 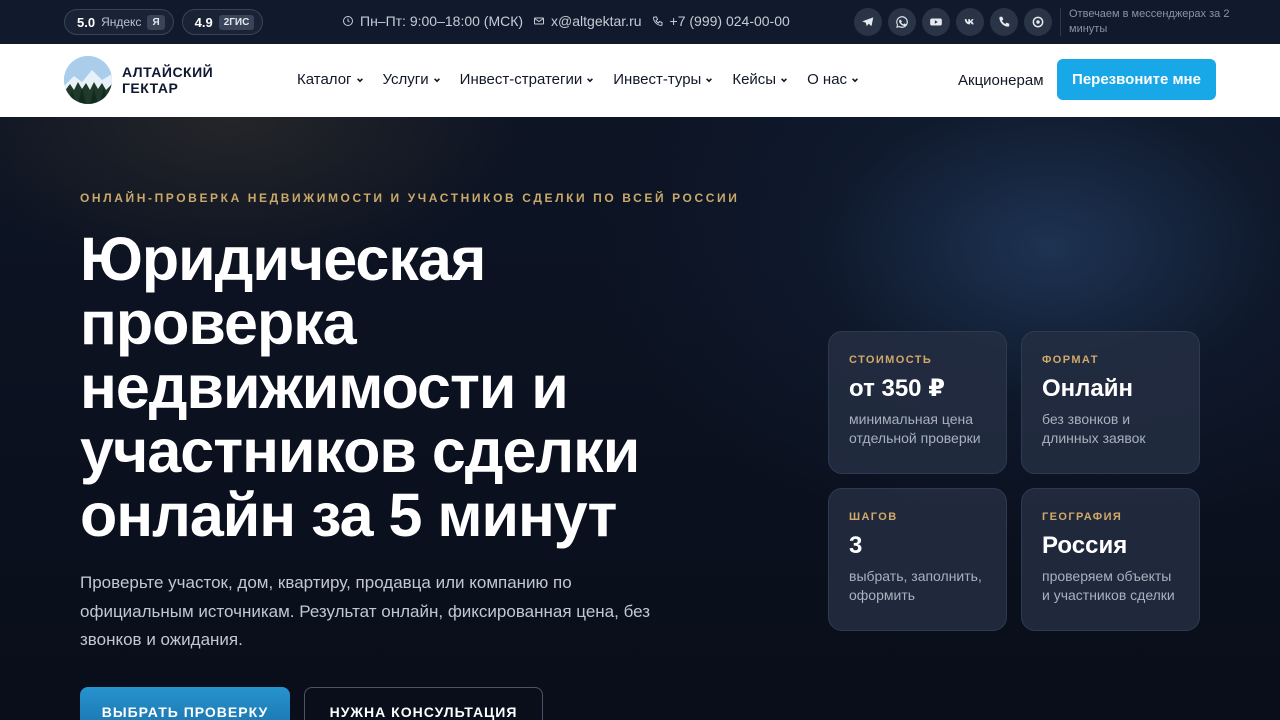 I want to click on ratings: 5.0 Яндекс Я 4.9 2ГИС, so click(x=164, y=22).